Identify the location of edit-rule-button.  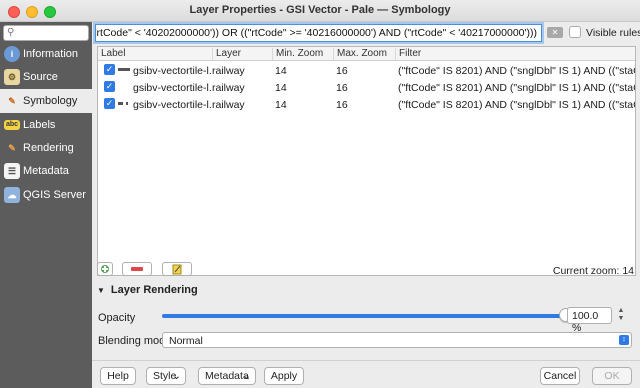
(177, 269).